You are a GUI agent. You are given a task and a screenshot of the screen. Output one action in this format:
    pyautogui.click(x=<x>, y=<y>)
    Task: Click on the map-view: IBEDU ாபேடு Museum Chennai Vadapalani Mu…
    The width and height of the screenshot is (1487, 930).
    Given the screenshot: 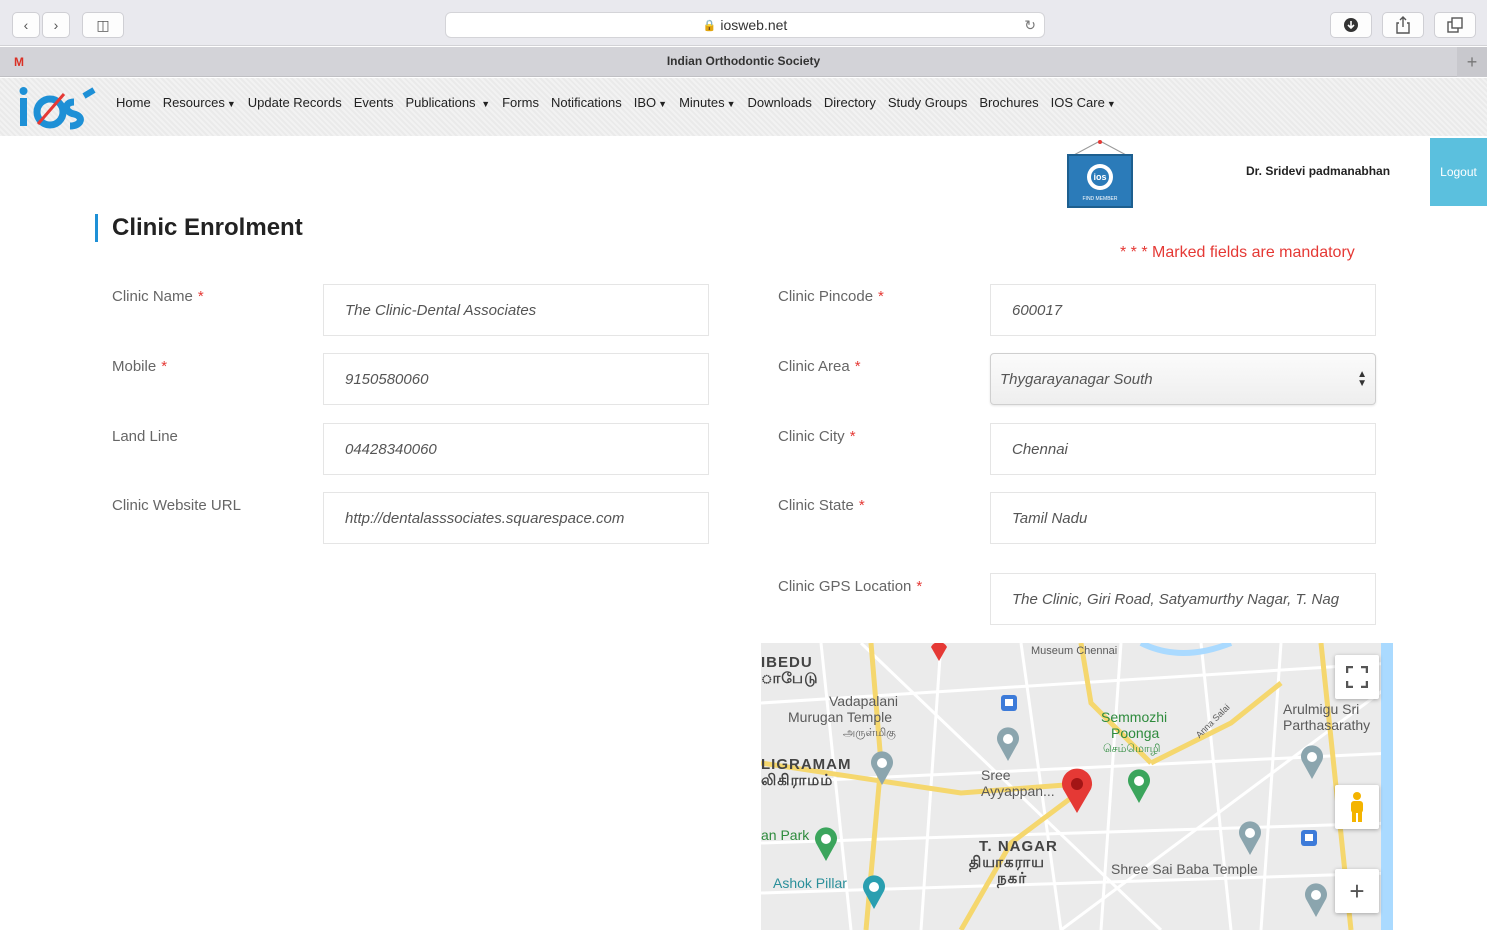 What is the action you would take?
    pyautogui.click(x=1077, y=786)
    